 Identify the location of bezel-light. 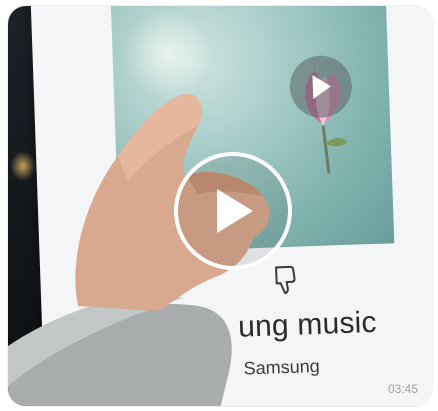
(23, 166).